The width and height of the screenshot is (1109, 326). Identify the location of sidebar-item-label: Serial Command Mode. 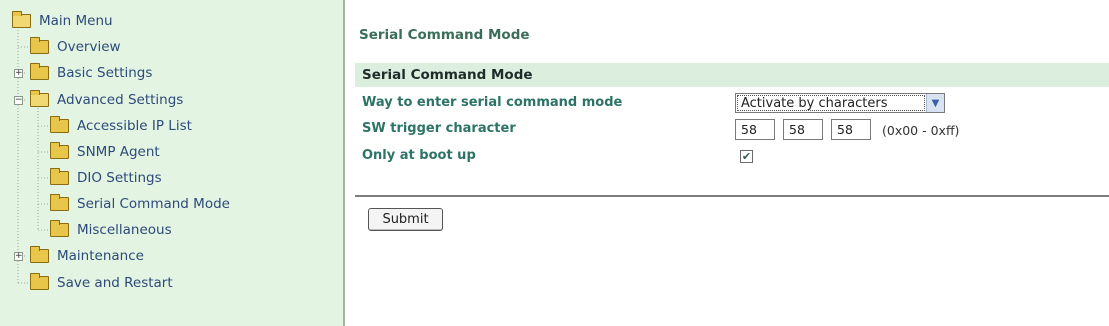
(153, 204).